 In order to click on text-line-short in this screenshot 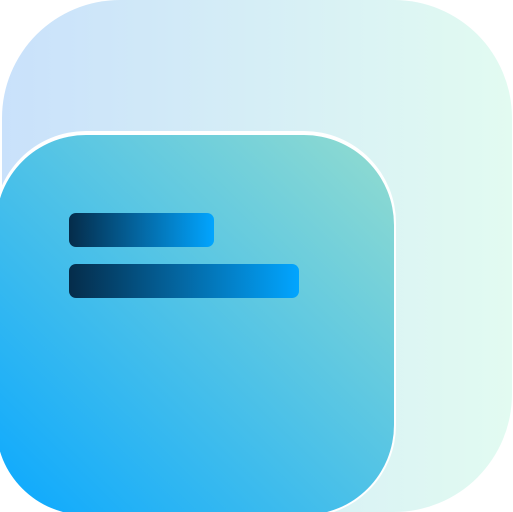, I will do `click(141, 230)`.